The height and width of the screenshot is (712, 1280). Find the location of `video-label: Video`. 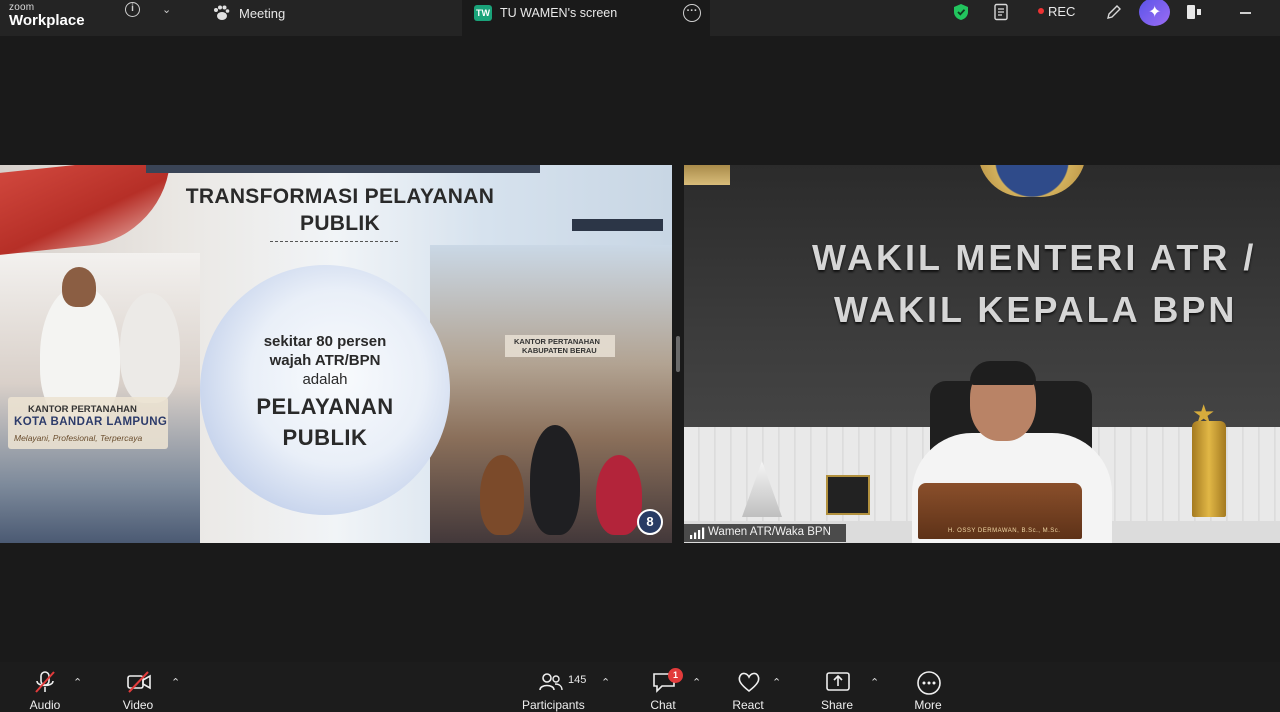

video-label: Video is located at coordinates (138, 705).